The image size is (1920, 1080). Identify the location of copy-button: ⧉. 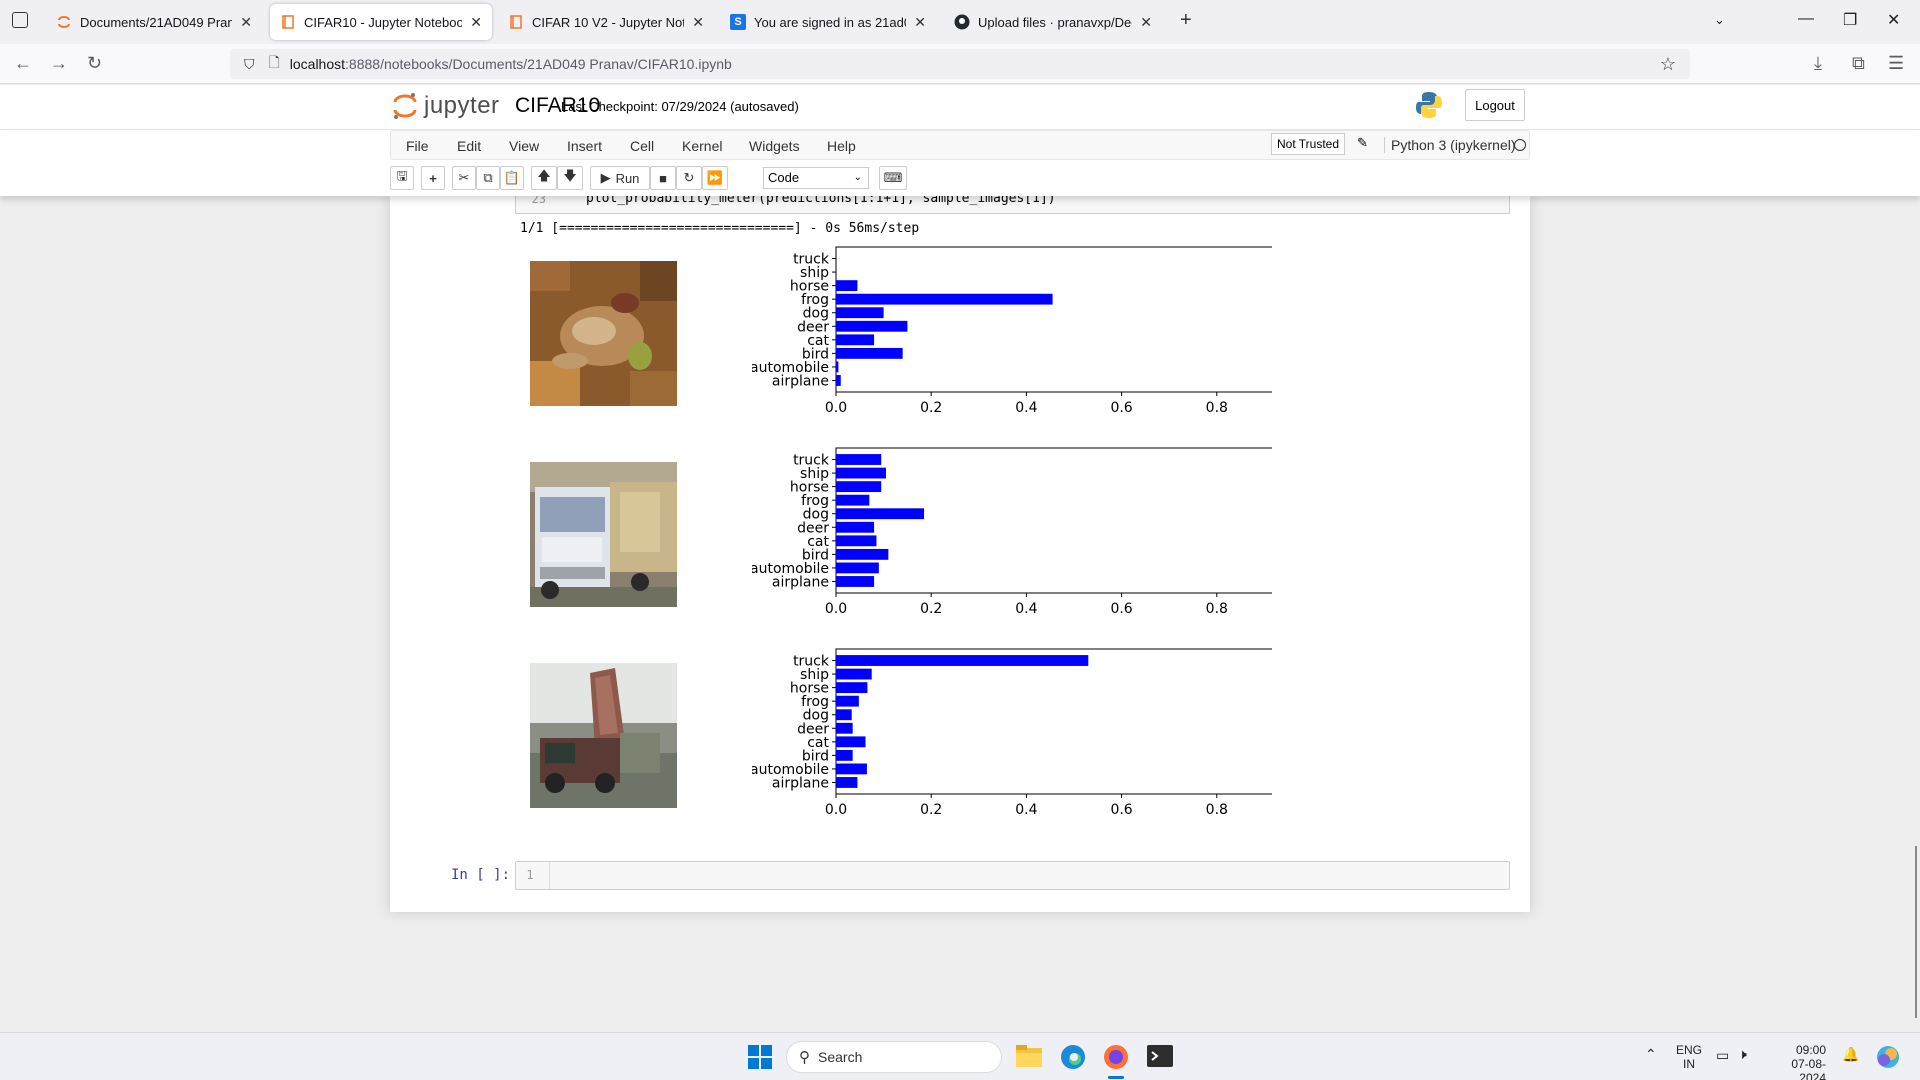
(488, 178).